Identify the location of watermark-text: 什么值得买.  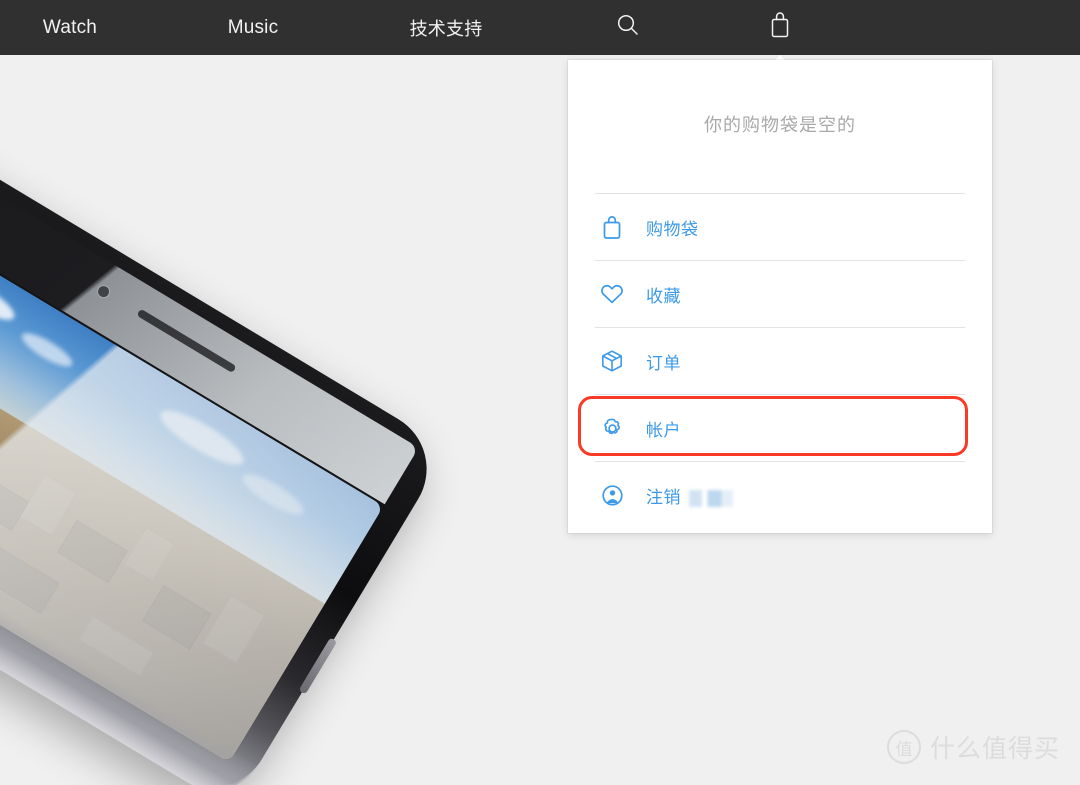
(994, 749).